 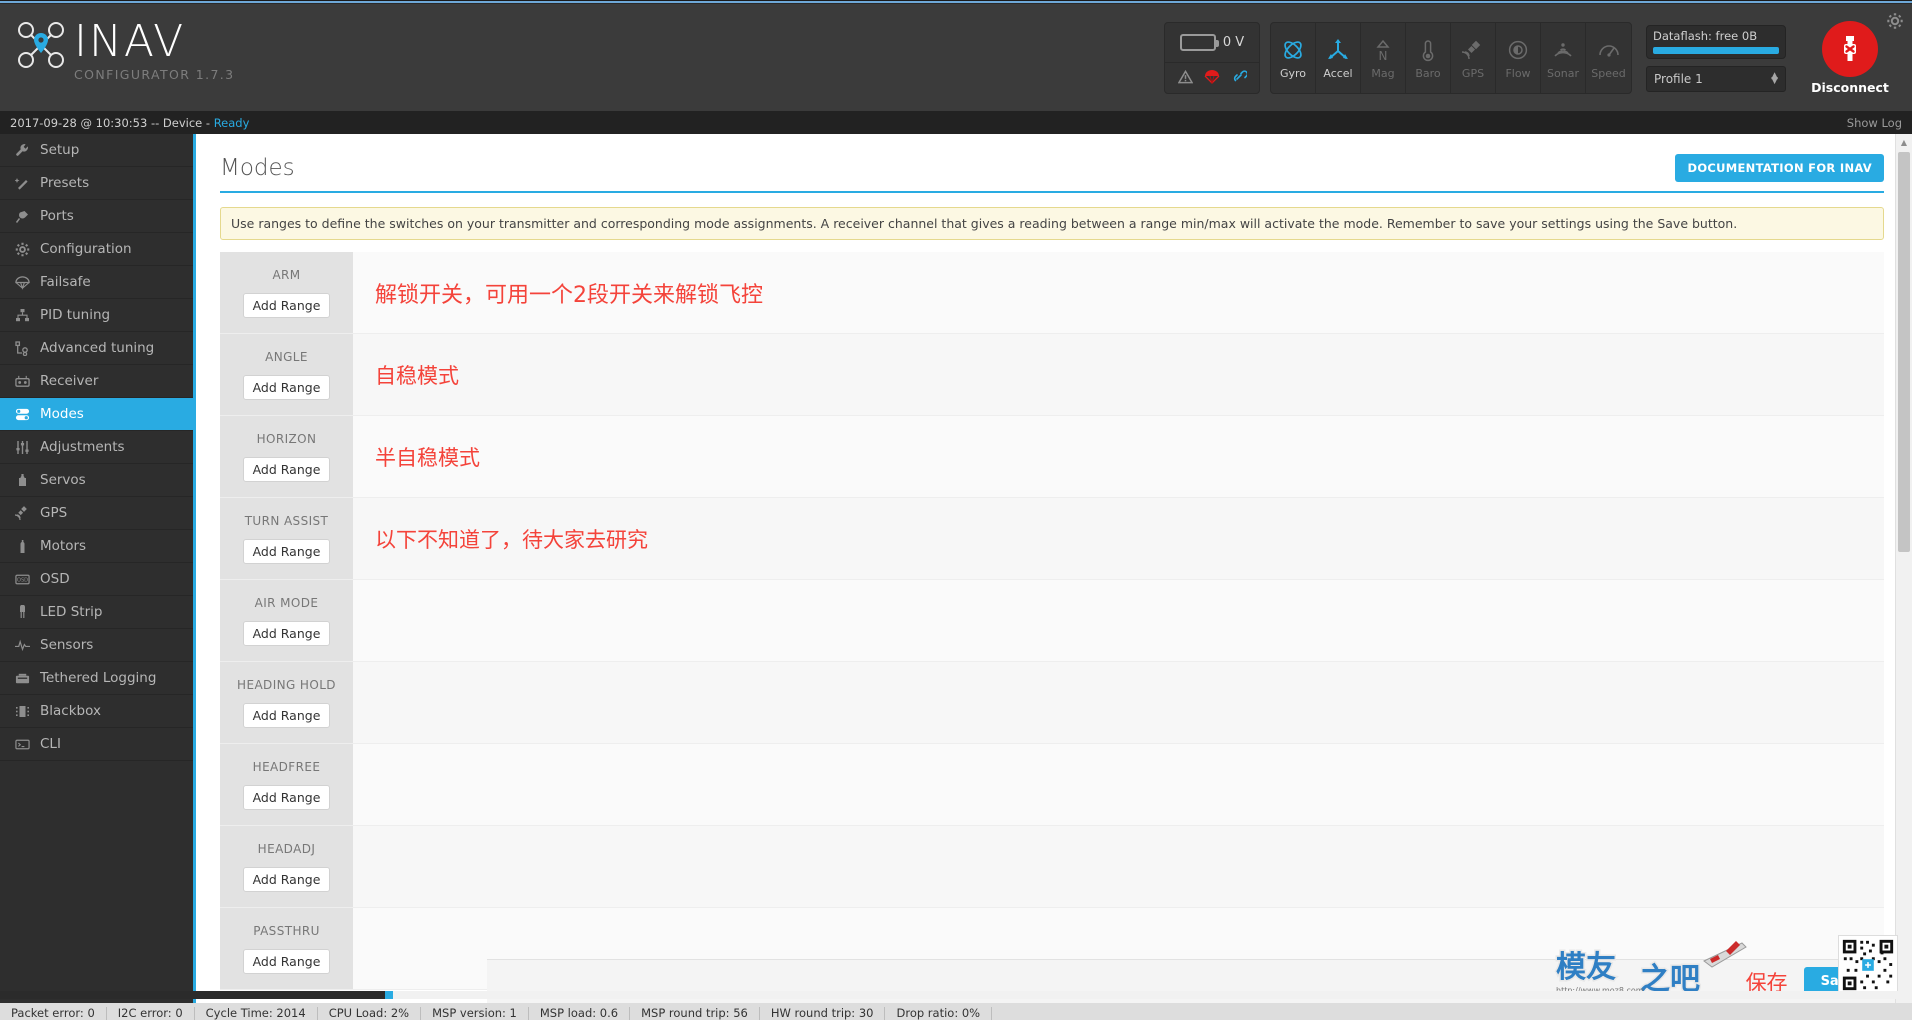 I want to click on gyro-icon, so click(x=1293, y=50).